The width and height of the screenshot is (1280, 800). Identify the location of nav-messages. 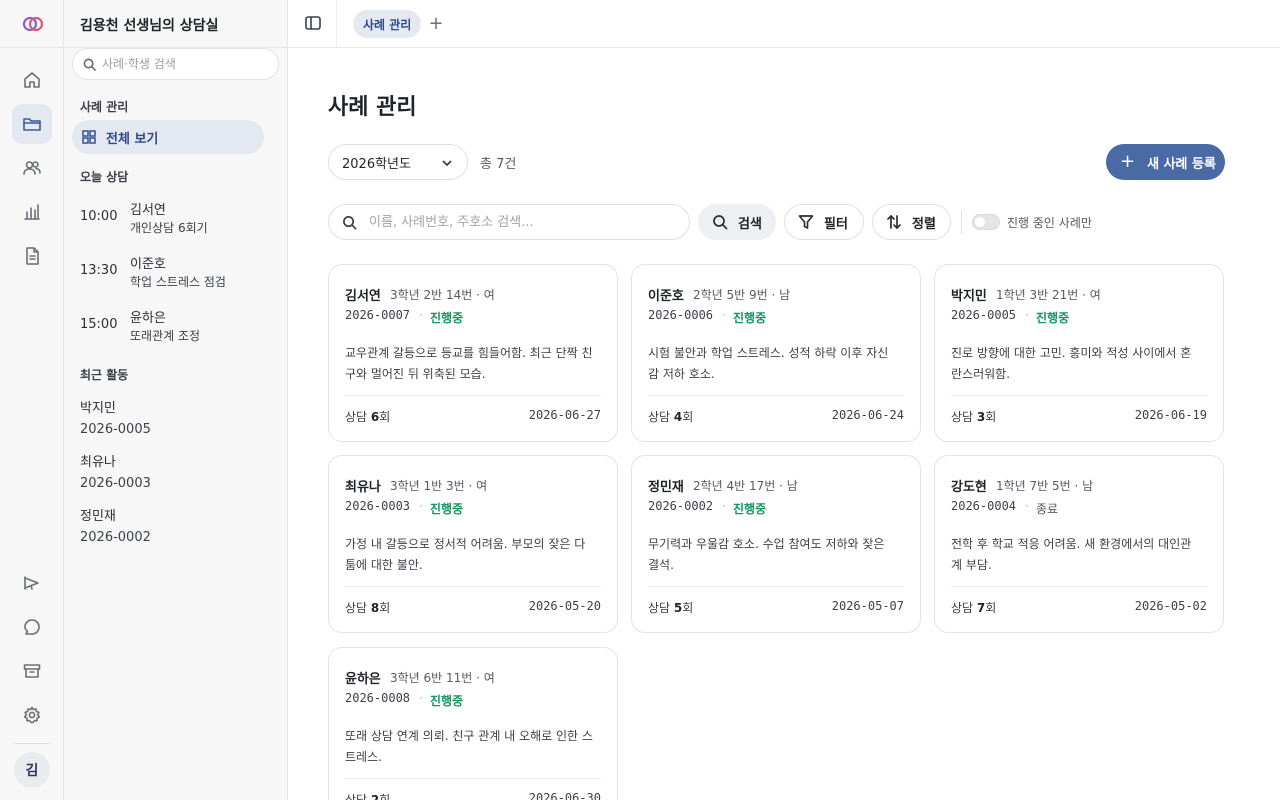
(32, 627).